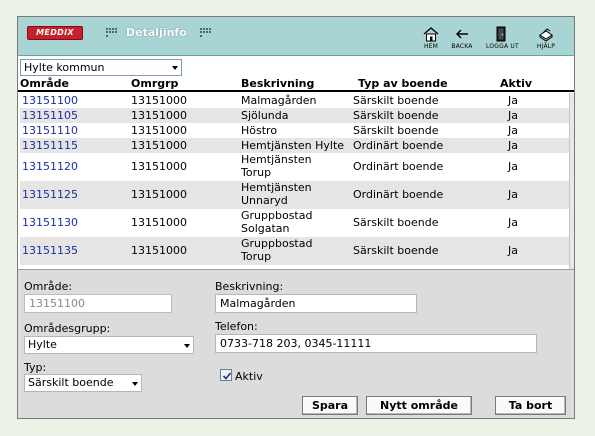 The width and height of the screenshot is (595, 436). What do you see at coordinates (502, 46) in the screenshot?
I see `logout-label: LOGGA UT` at bounding box center [502, 46].